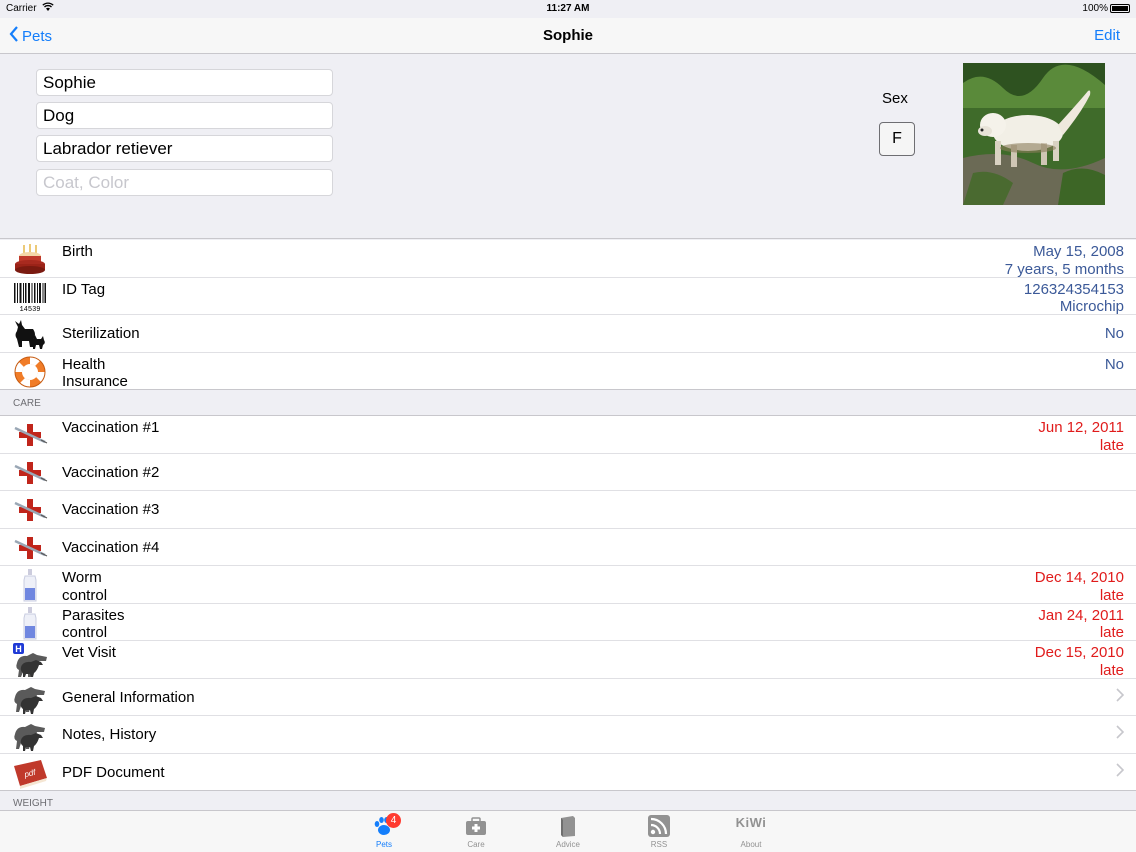  I want to click on vaccination-1-date: Jun 12, 2011, so click(1081, 427).